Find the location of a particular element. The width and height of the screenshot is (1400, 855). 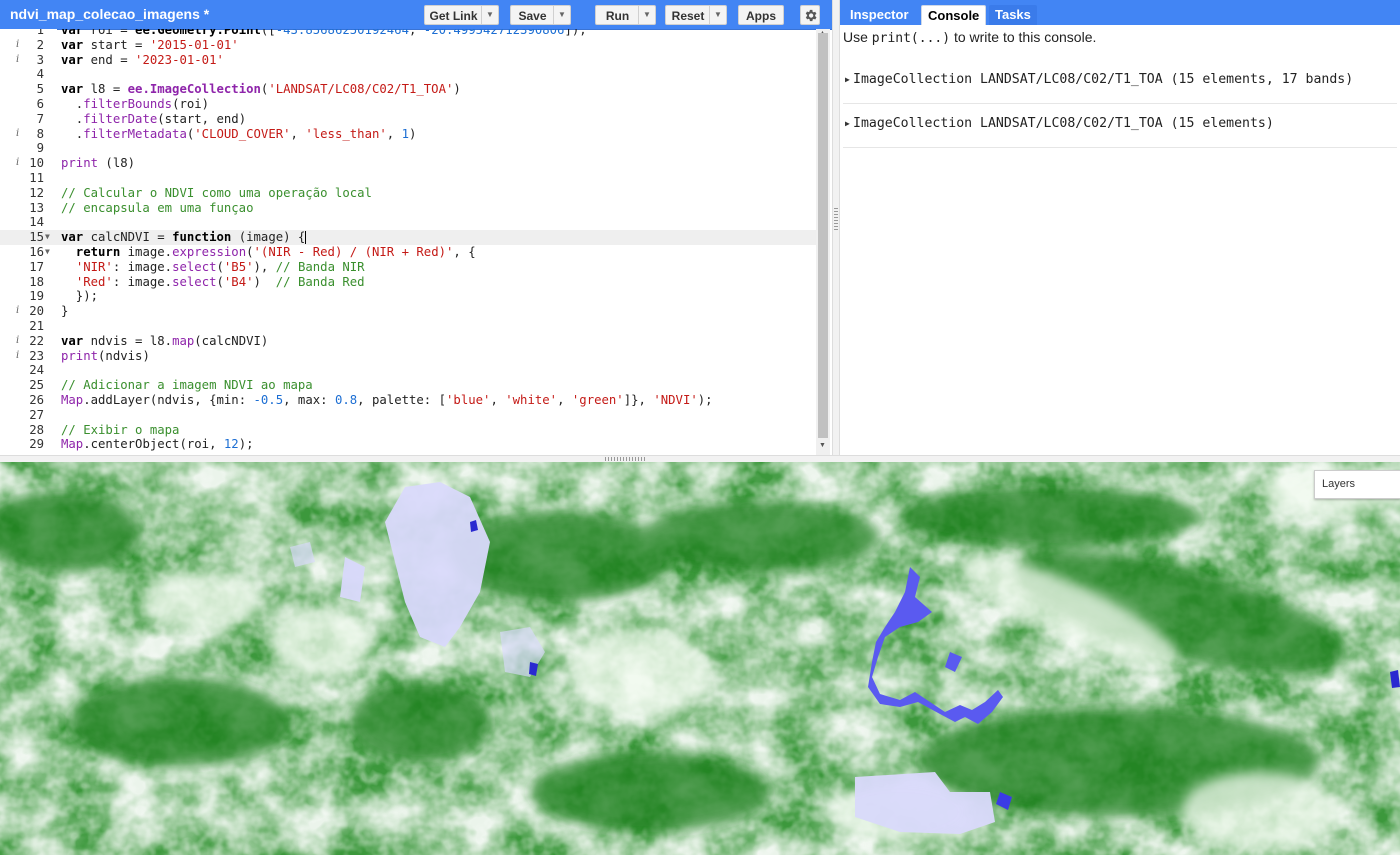

code-token: ); is located at coordinates (246, 444).